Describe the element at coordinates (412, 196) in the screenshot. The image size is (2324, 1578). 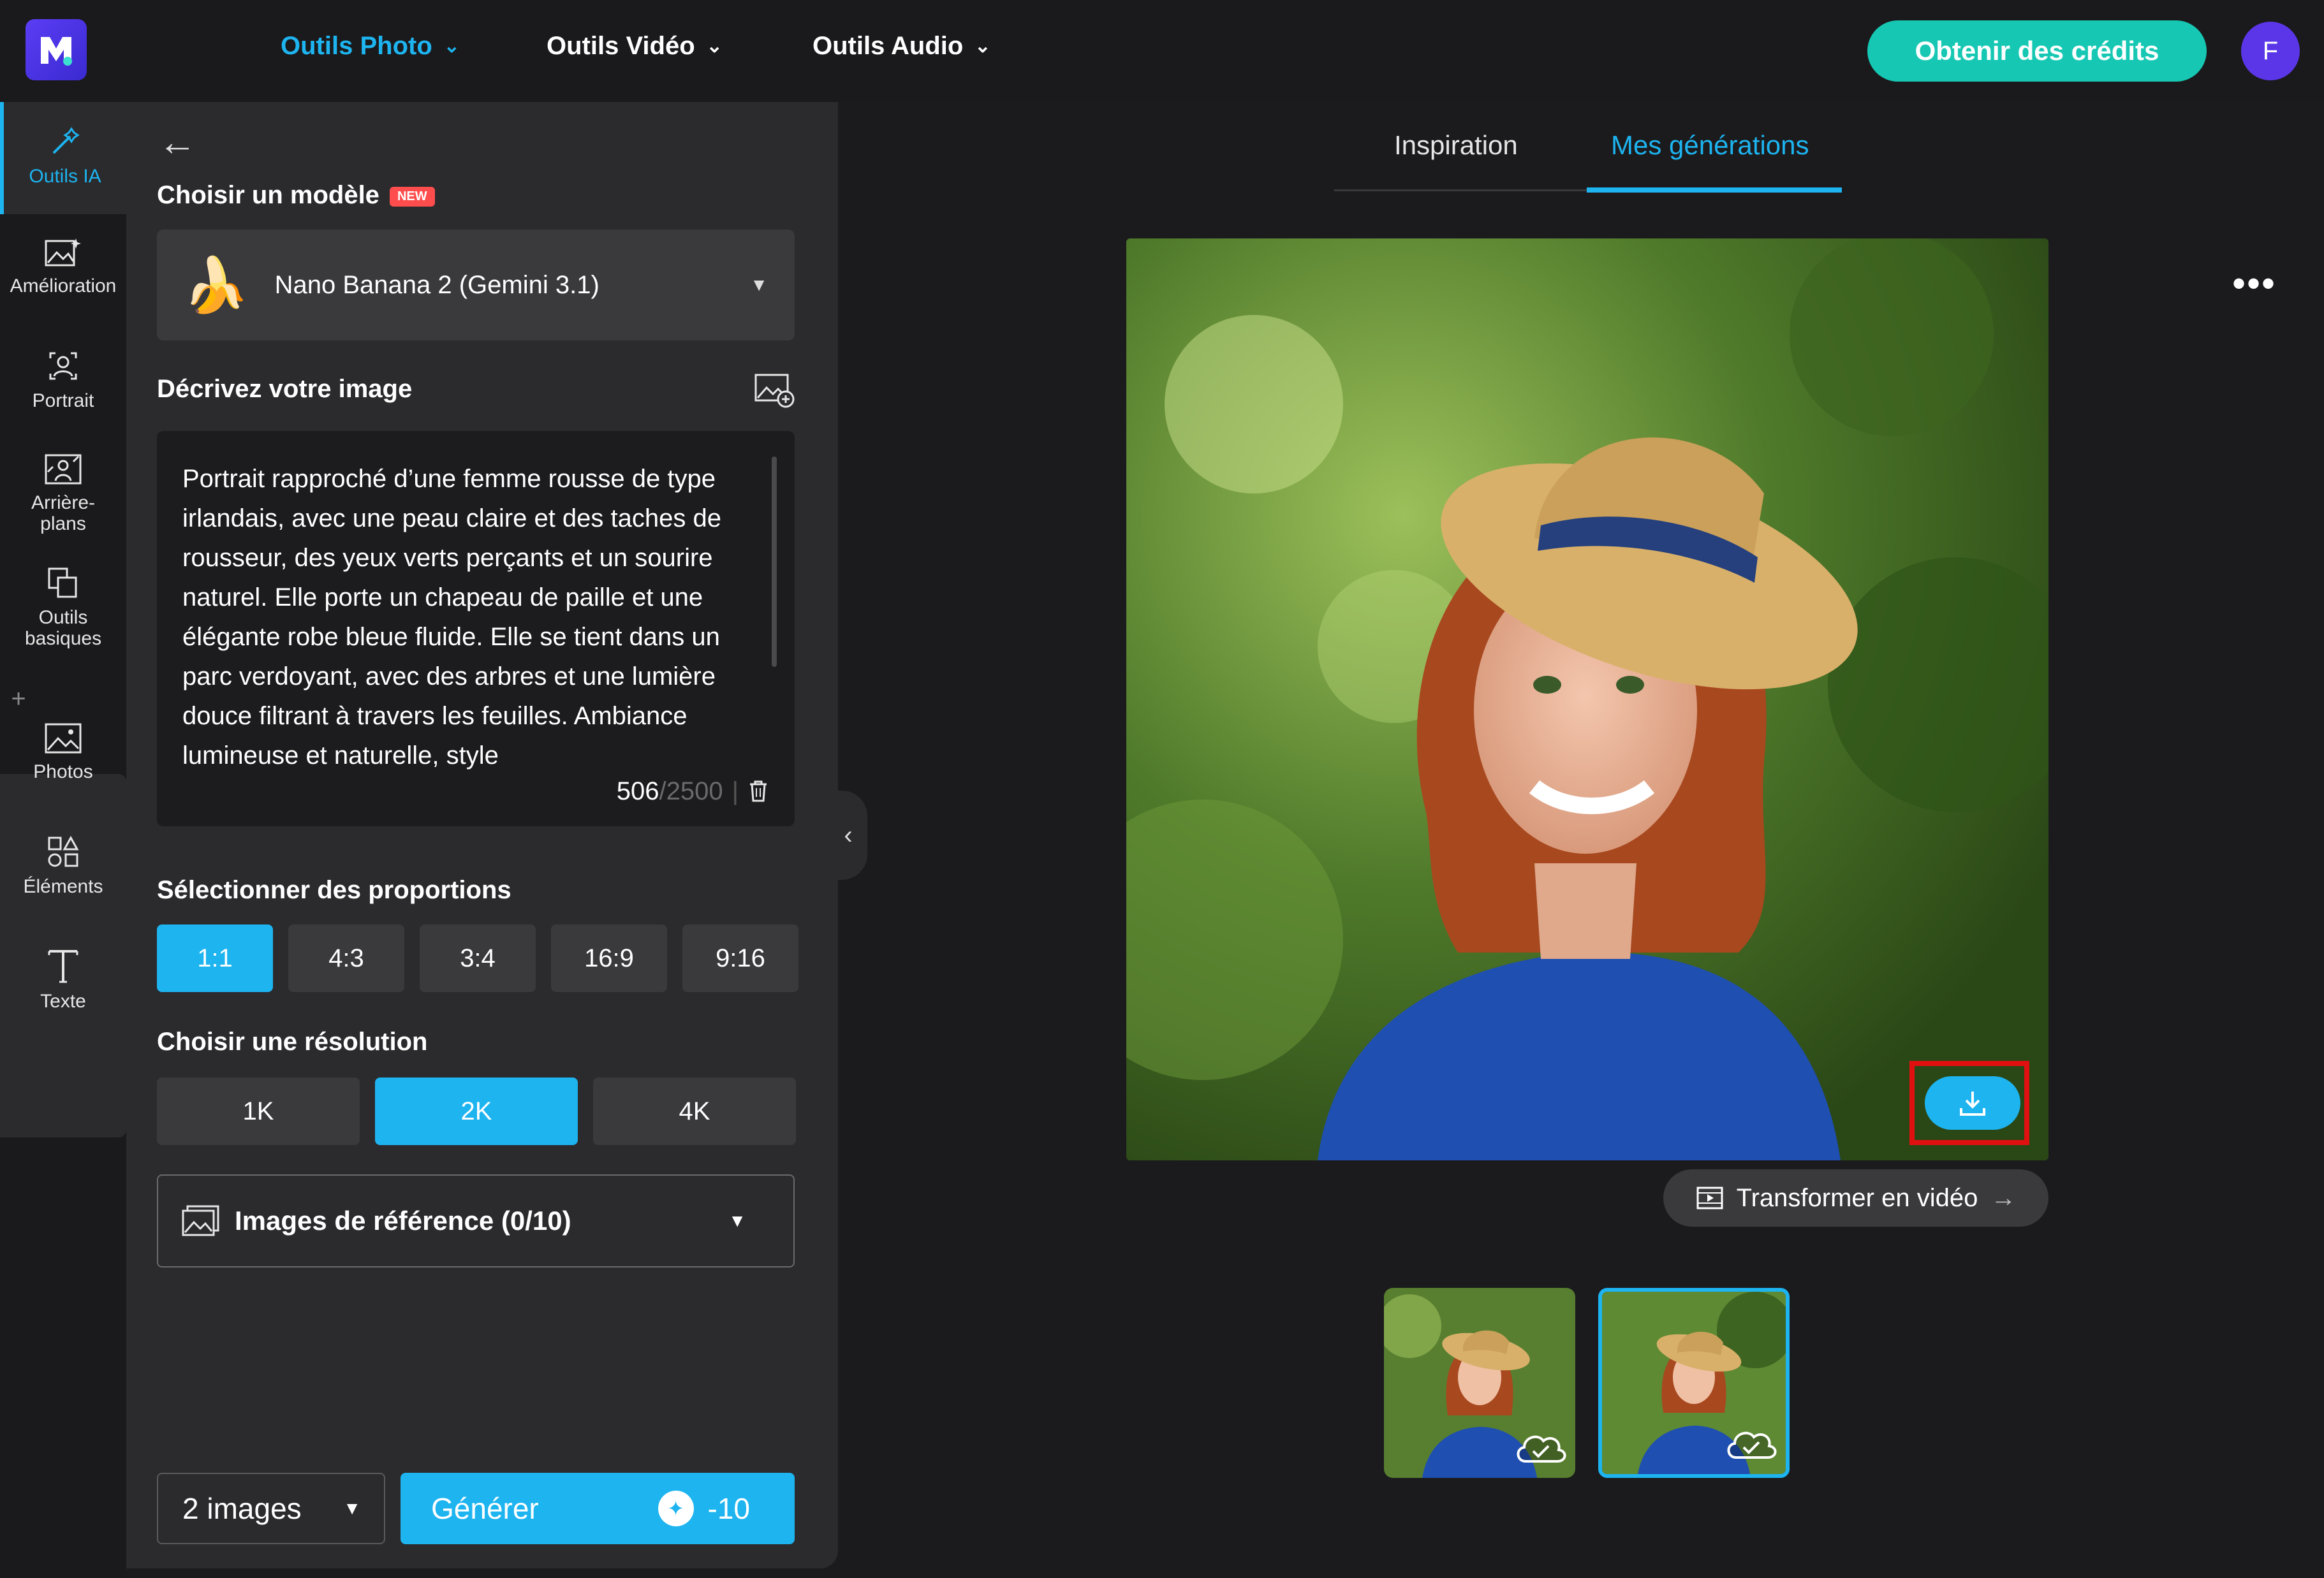
I see `new-badge: NEW` at that location.